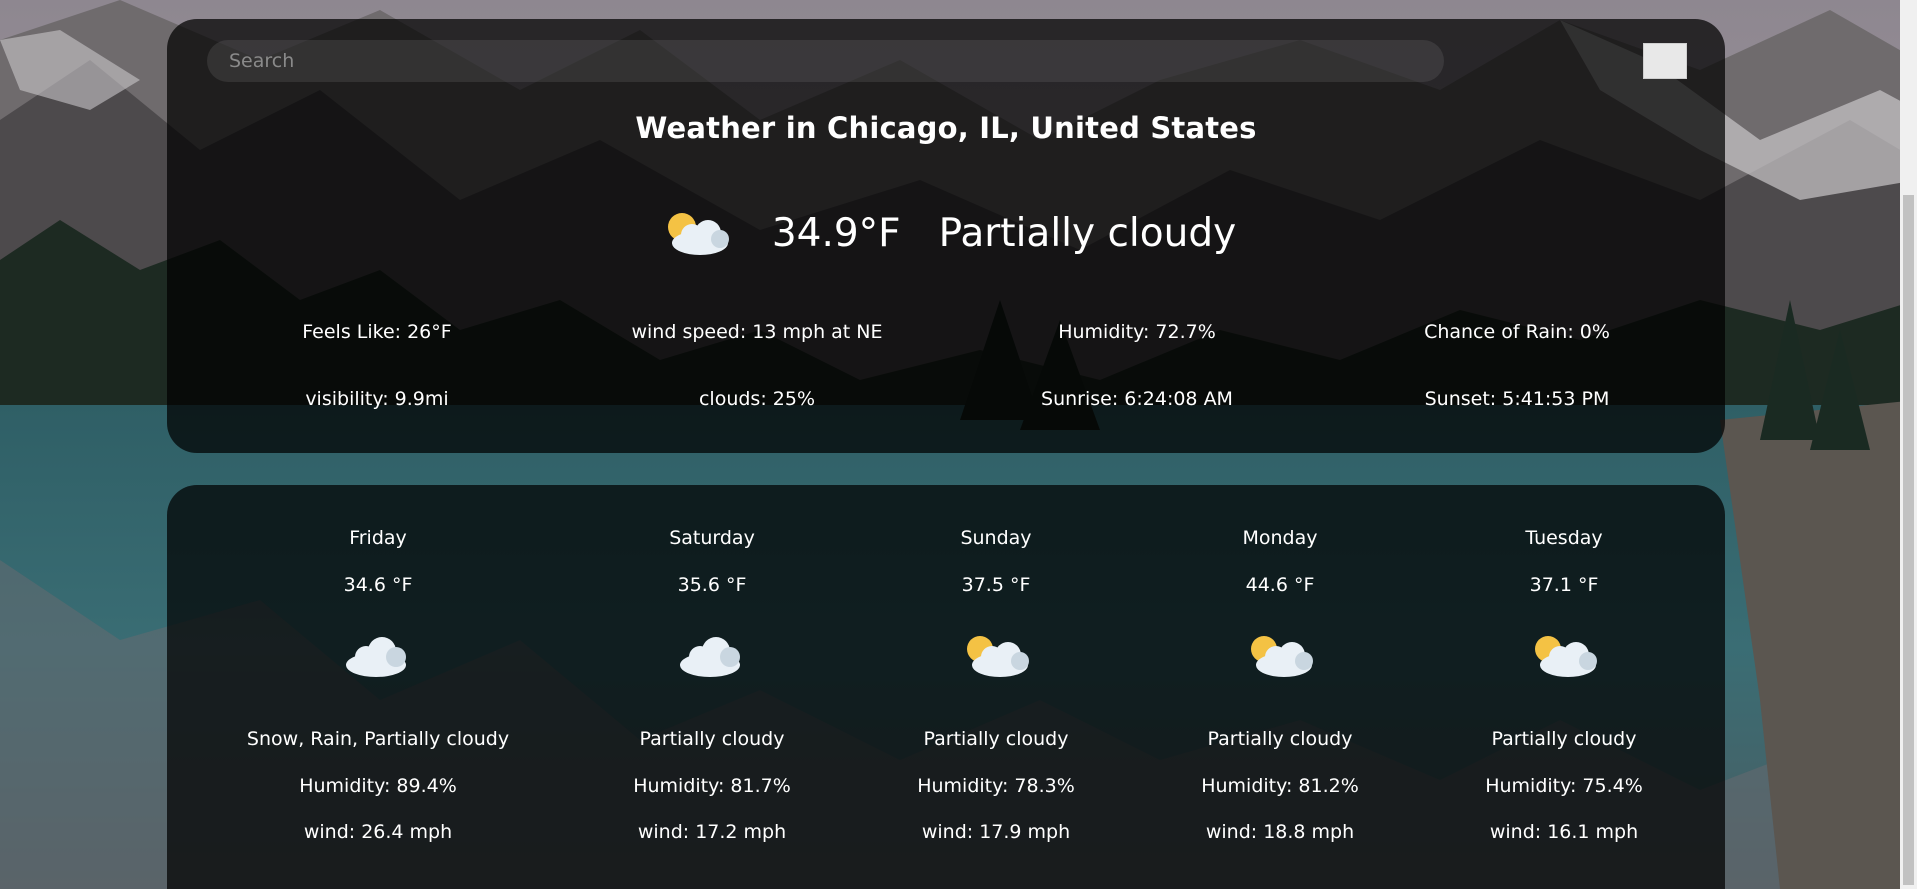  What do you see at coordinates (996, 585) in the screenshot?
I see `forecast-temperature: 37.5 °F` at bounding box center [996, 585].